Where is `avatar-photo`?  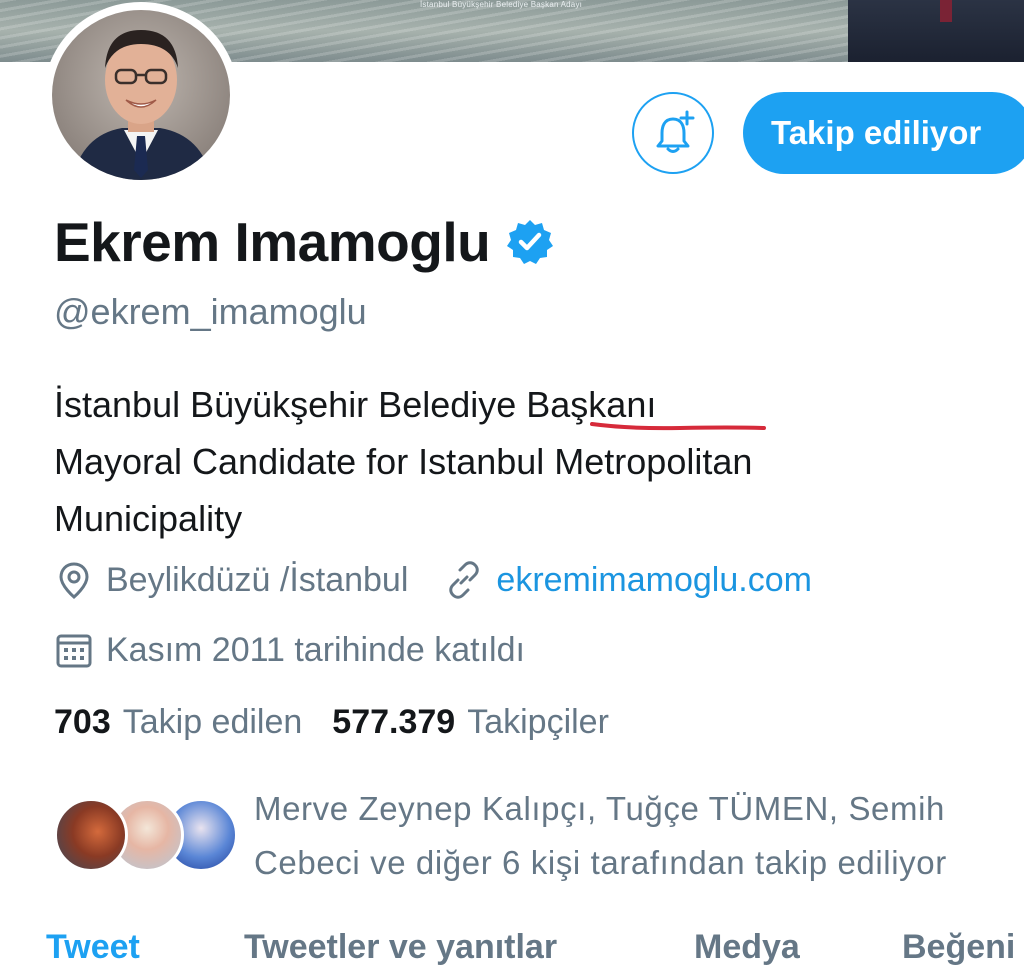 avatar-photo is located at coordinates (141, 95).